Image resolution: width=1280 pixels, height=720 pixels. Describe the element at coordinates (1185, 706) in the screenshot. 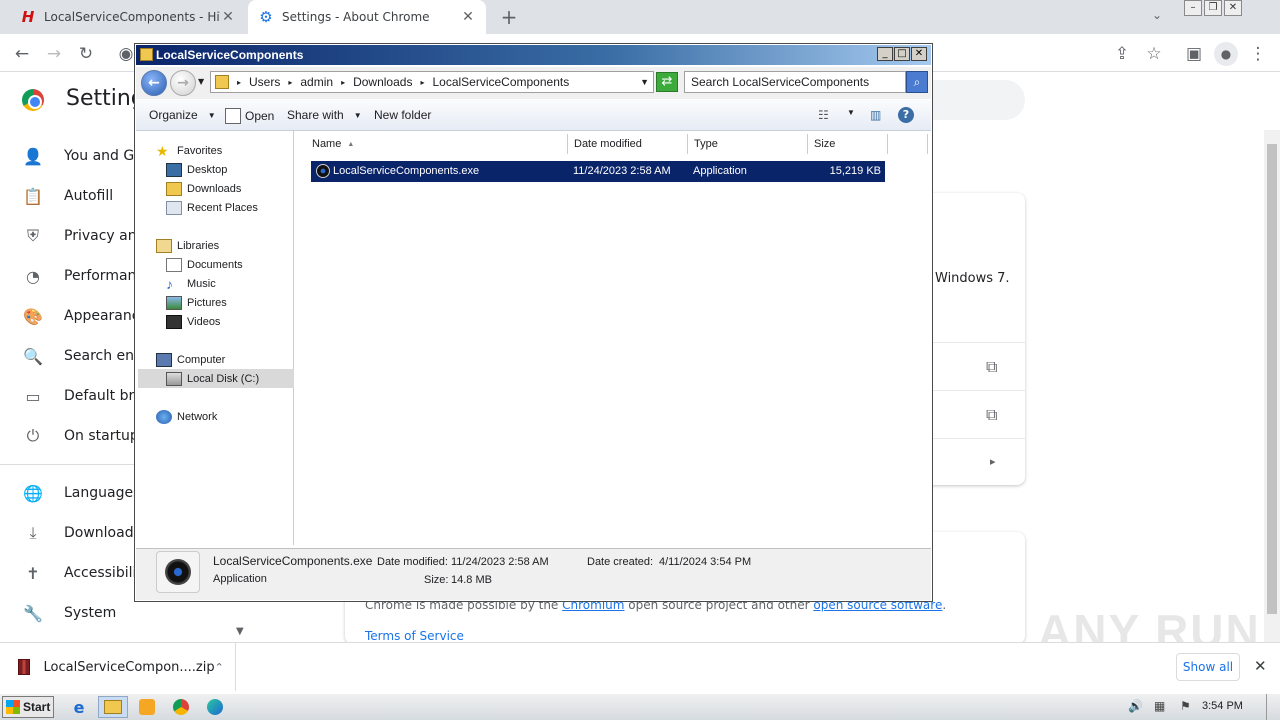

I see `action-center-flag-icon: ⚑` at that location.